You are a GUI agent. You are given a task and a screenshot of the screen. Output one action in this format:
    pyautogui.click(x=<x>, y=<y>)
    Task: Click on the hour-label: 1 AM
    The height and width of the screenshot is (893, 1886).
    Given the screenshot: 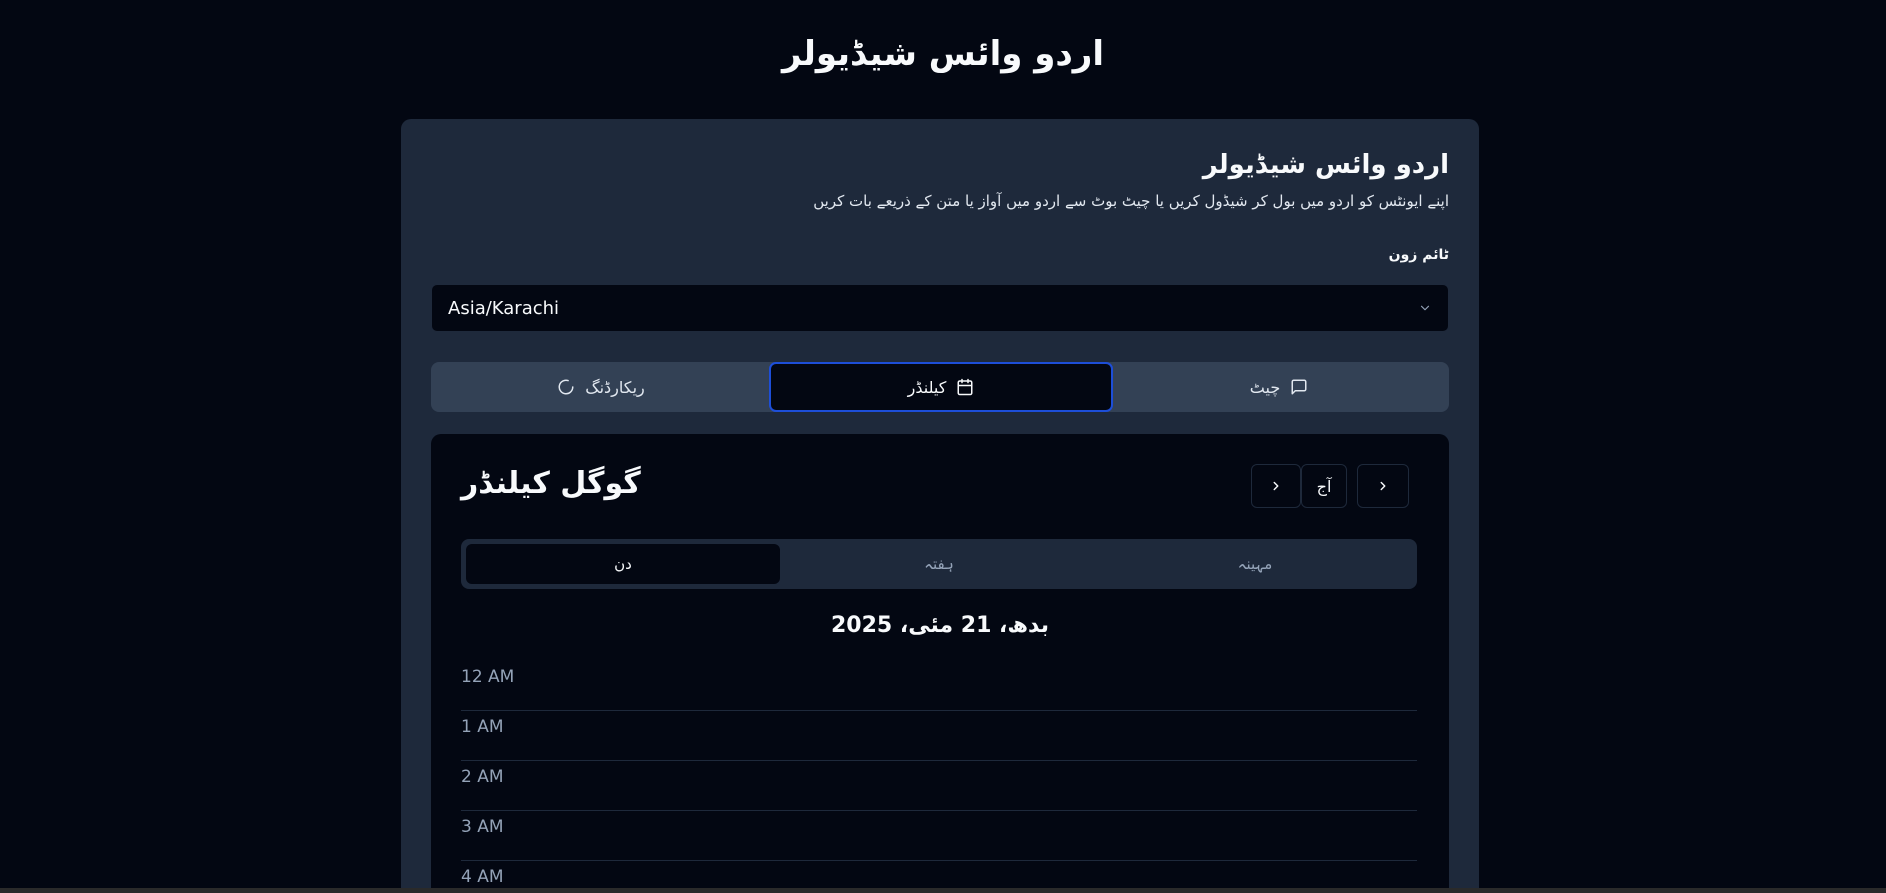 What is the action you would take?
    pyautogui.click(x=482, y=727)
    